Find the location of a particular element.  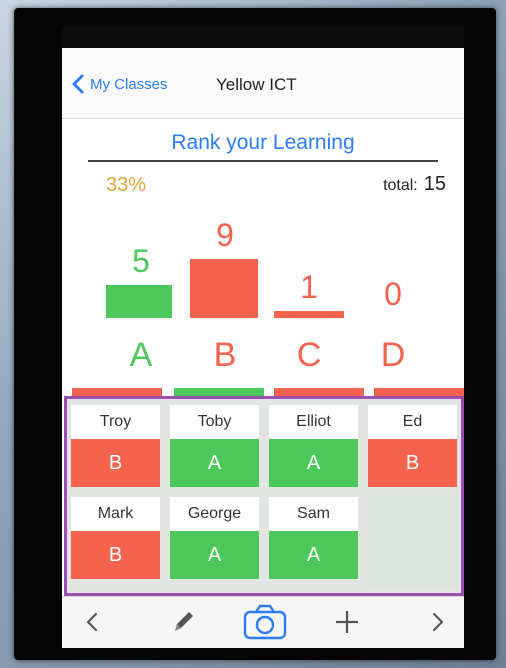

pencil-icon is located at coordinates (183, 624).